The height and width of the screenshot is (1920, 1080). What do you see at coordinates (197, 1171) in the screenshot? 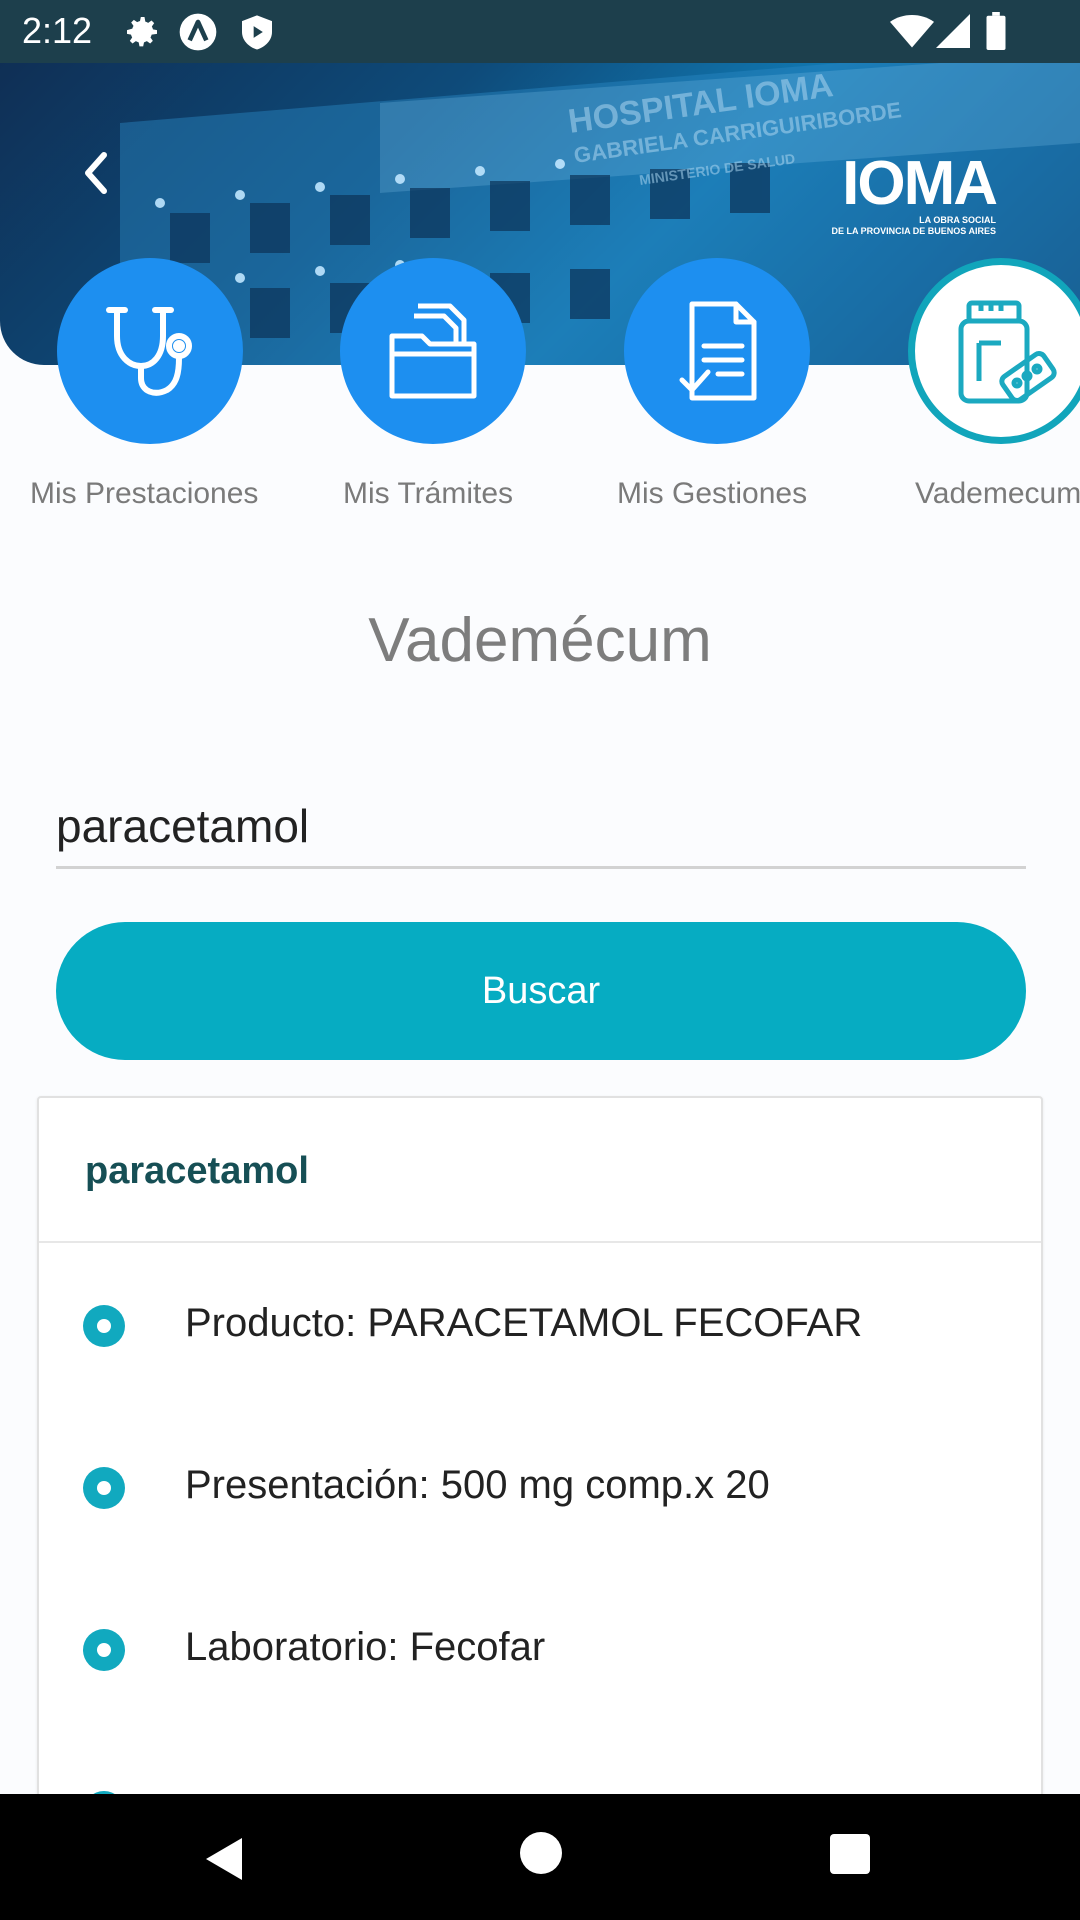
I see `result-title: paracetamol` at bounding box center [197, 1171].